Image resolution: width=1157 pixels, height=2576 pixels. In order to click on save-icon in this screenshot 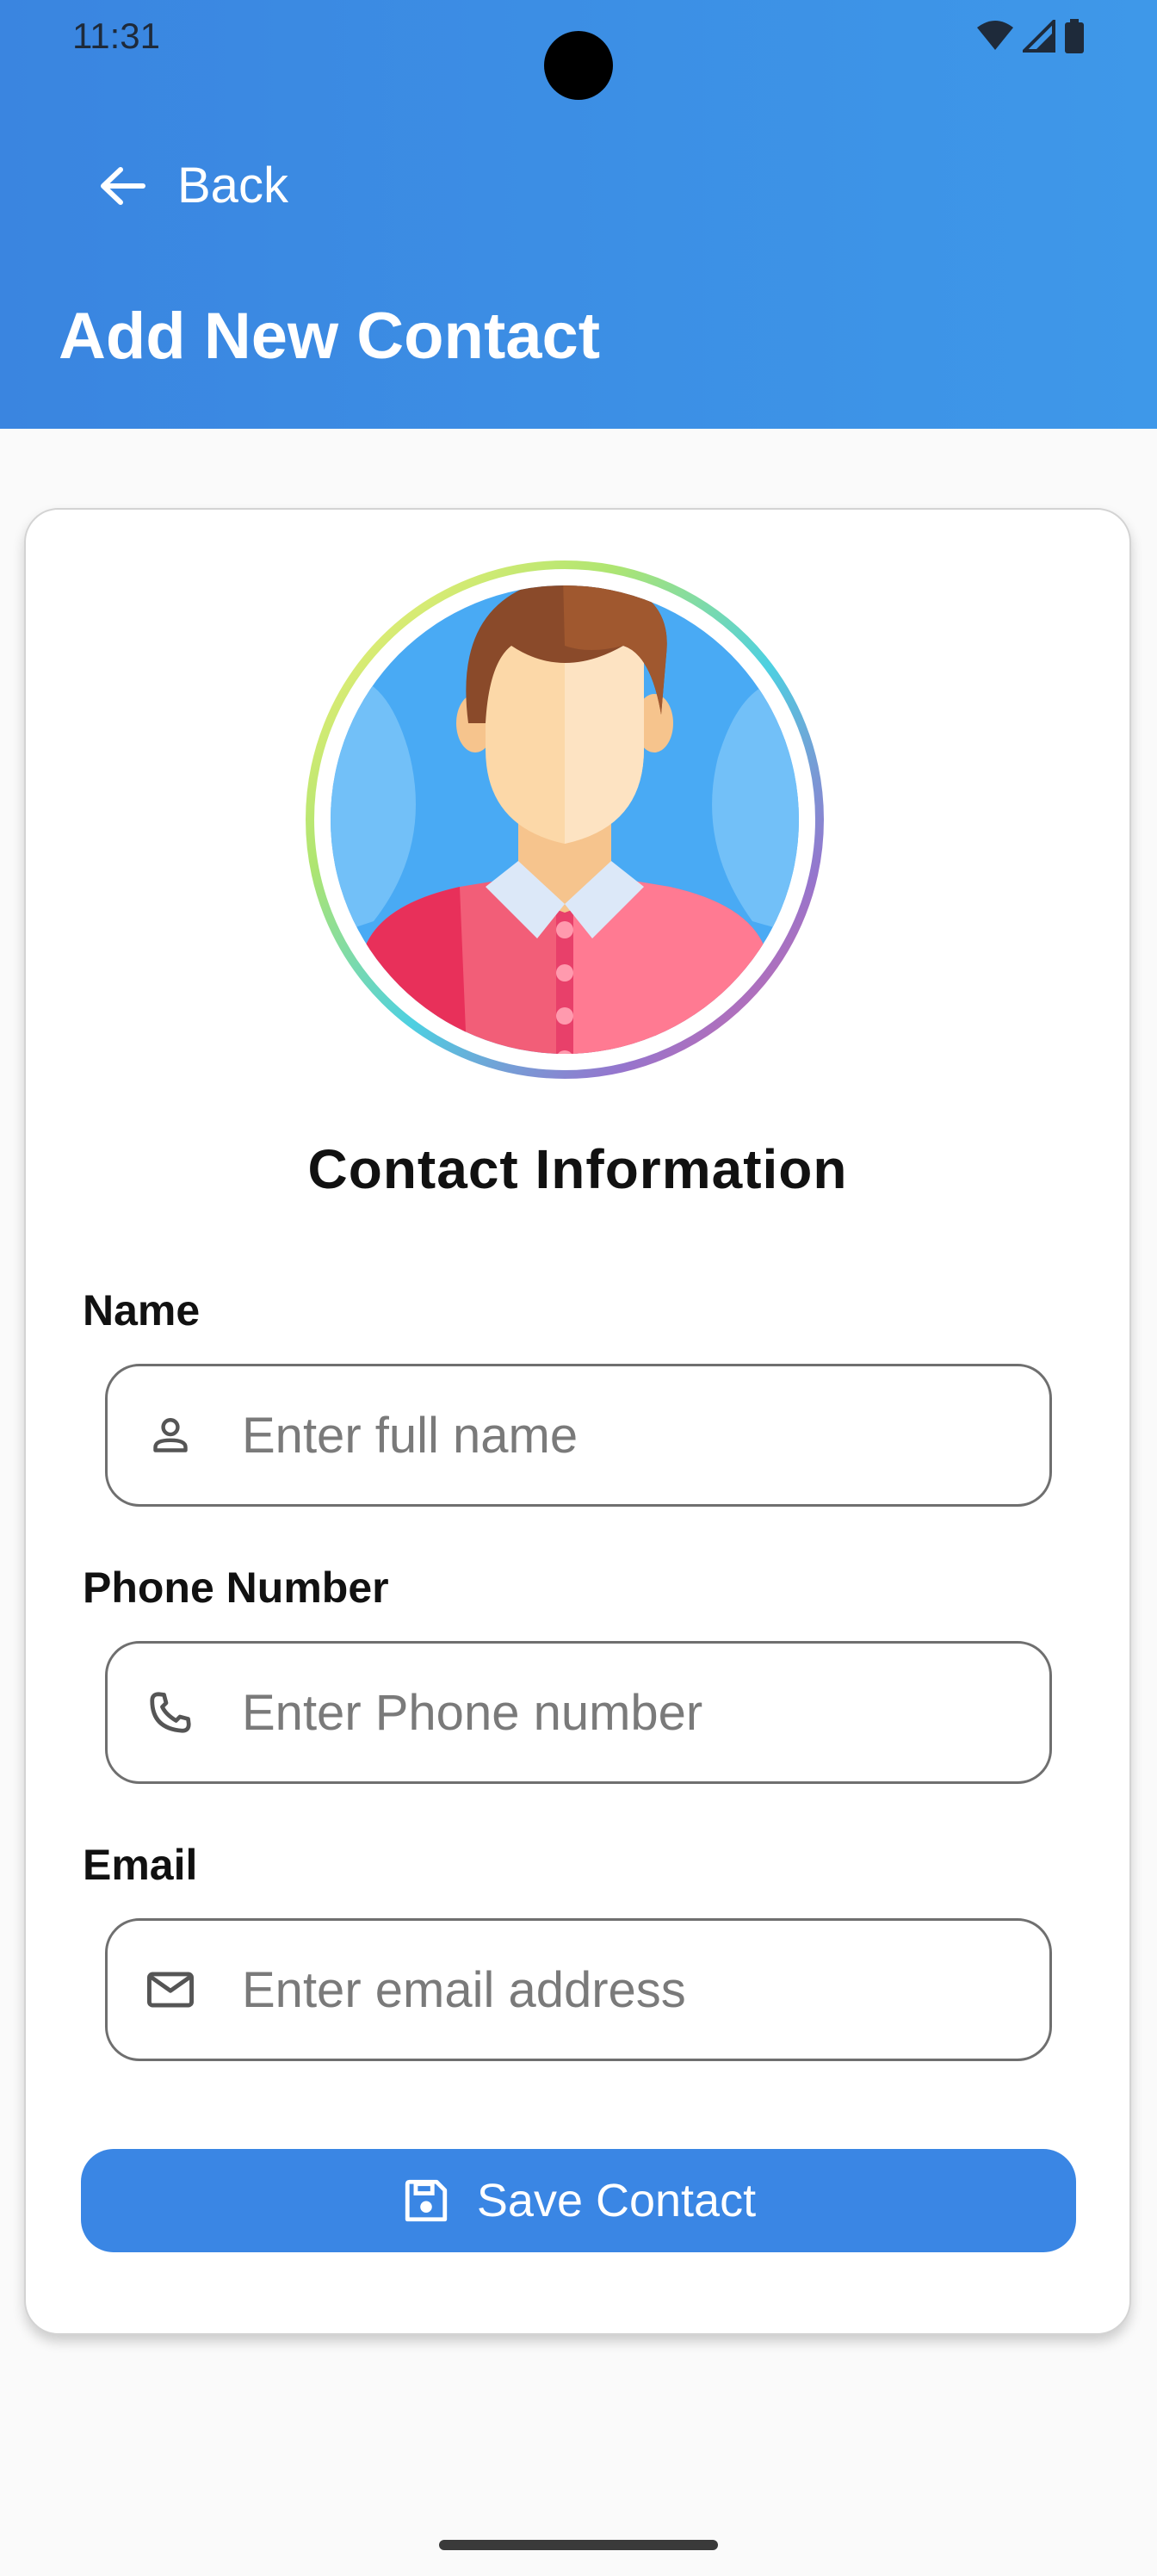, I will do `click(427, 2201)`.